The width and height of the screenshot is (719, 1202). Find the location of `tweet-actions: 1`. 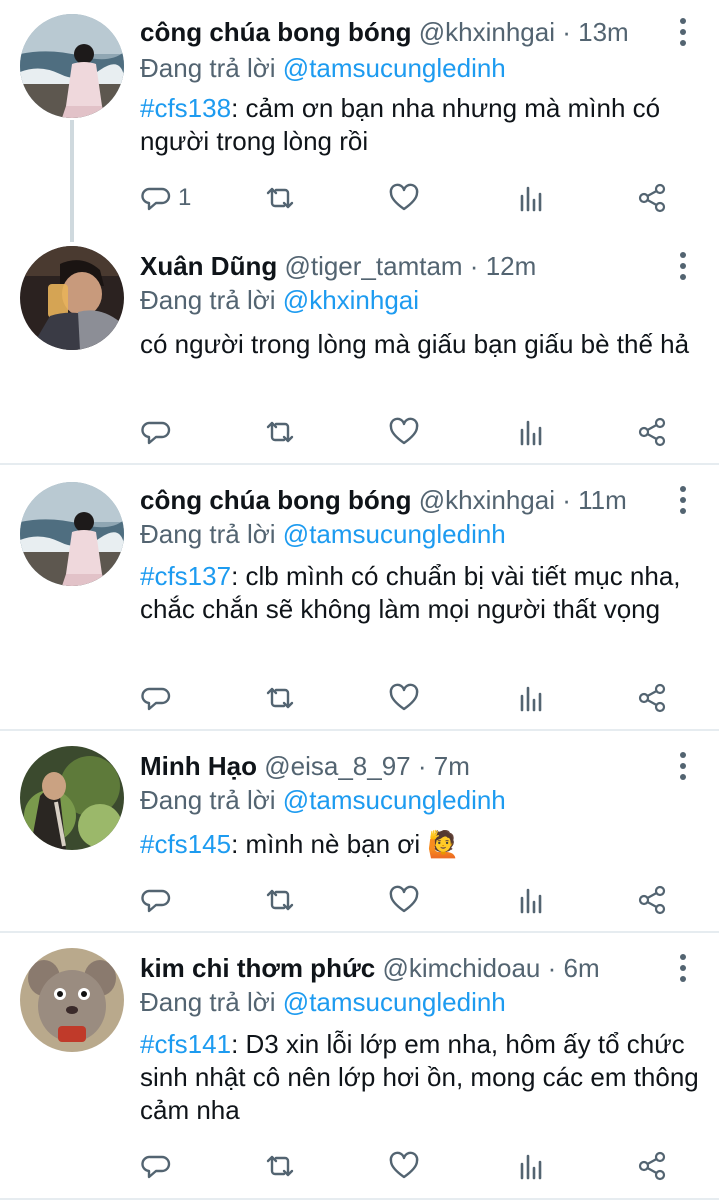

tweet-actions: 1 is located at coordinates (420, 198).